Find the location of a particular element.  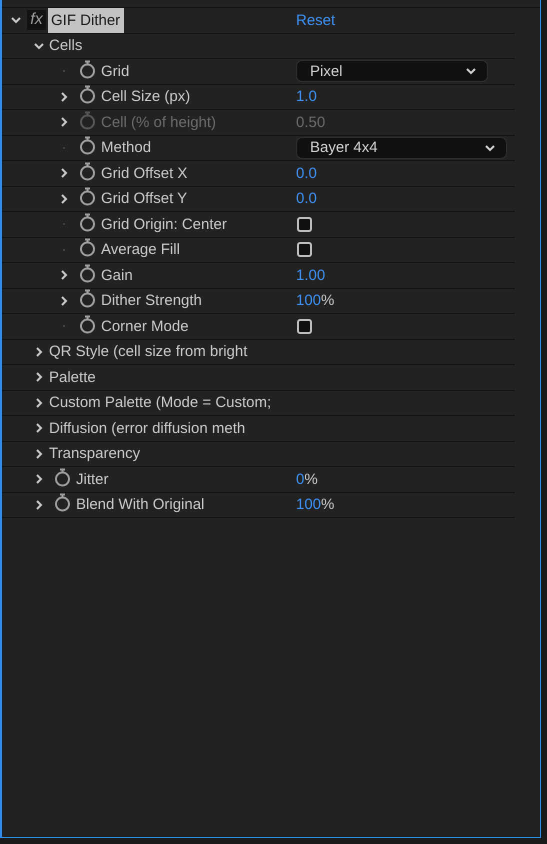

group-label: Transparency is located at coordinates (94, 453).